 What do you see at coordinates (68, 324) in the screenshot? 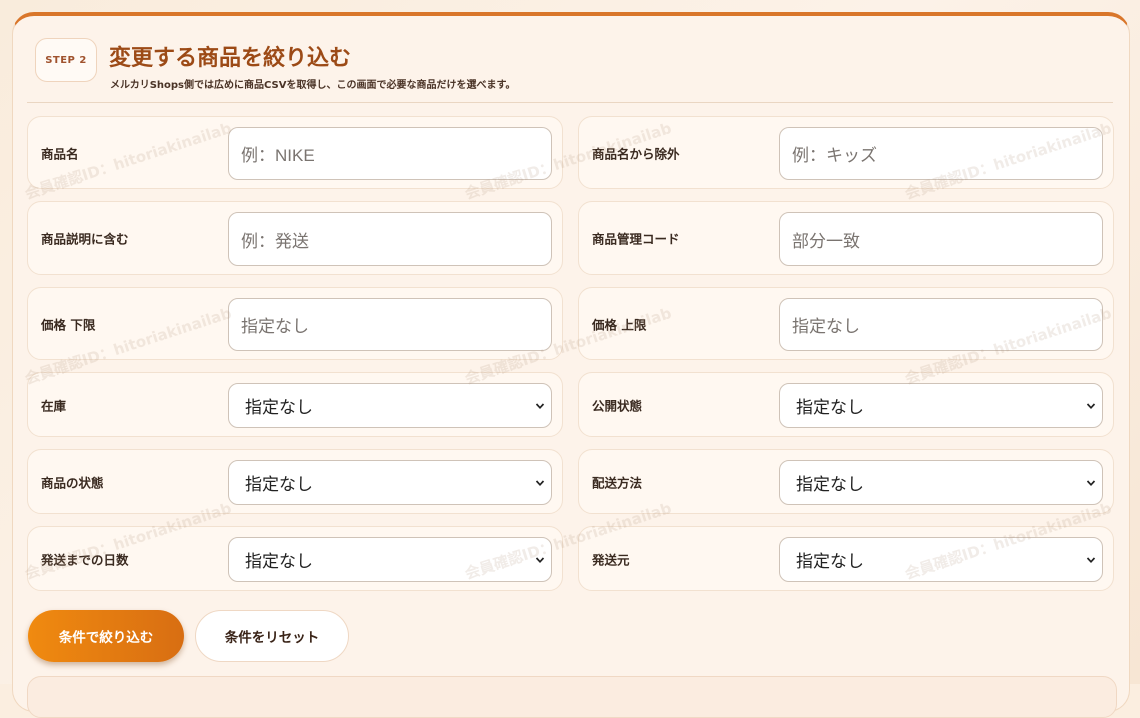
I see `price-min-label: 価格 下限` at bounding box center [68, 324].